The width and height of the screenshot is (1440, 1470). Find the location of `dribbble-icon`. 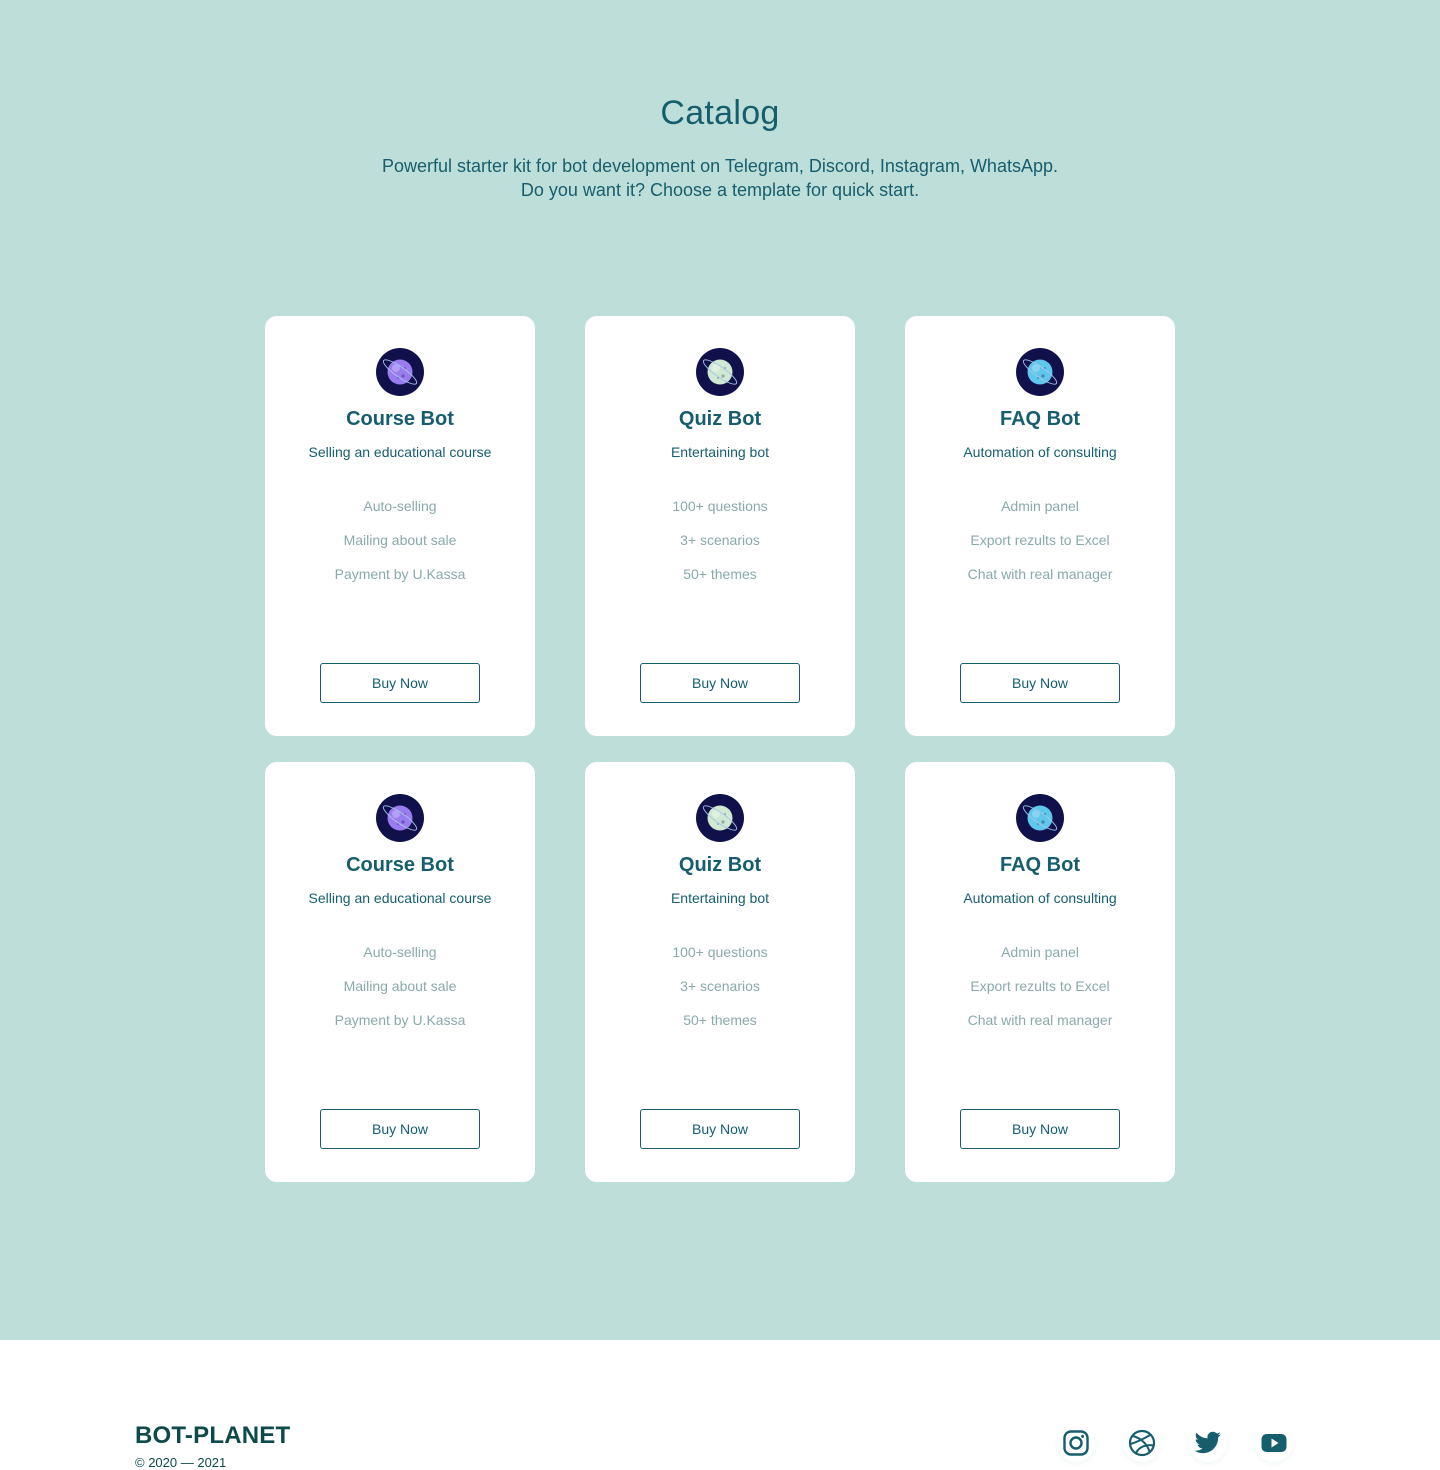

dribbble-icon is located at coordinates (1142, 1443).